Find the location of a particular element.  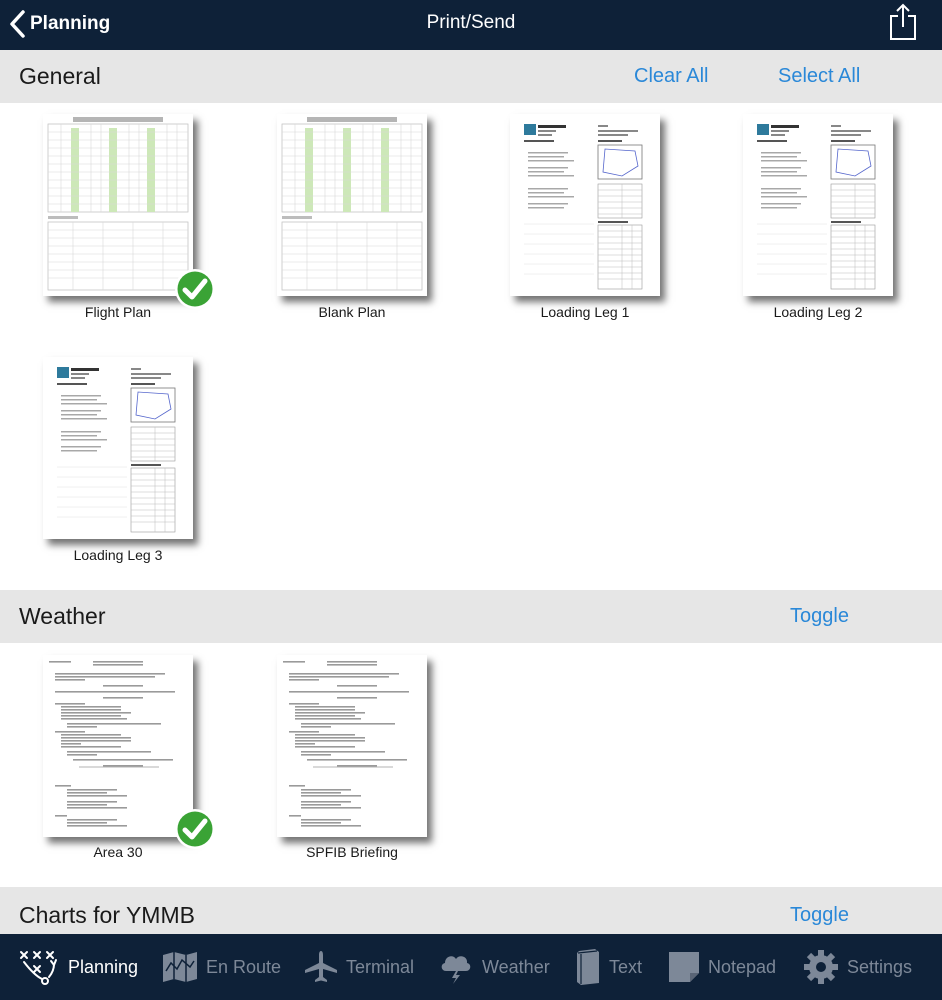

loading-leg-3-preview is located at coordinates (118, 448).